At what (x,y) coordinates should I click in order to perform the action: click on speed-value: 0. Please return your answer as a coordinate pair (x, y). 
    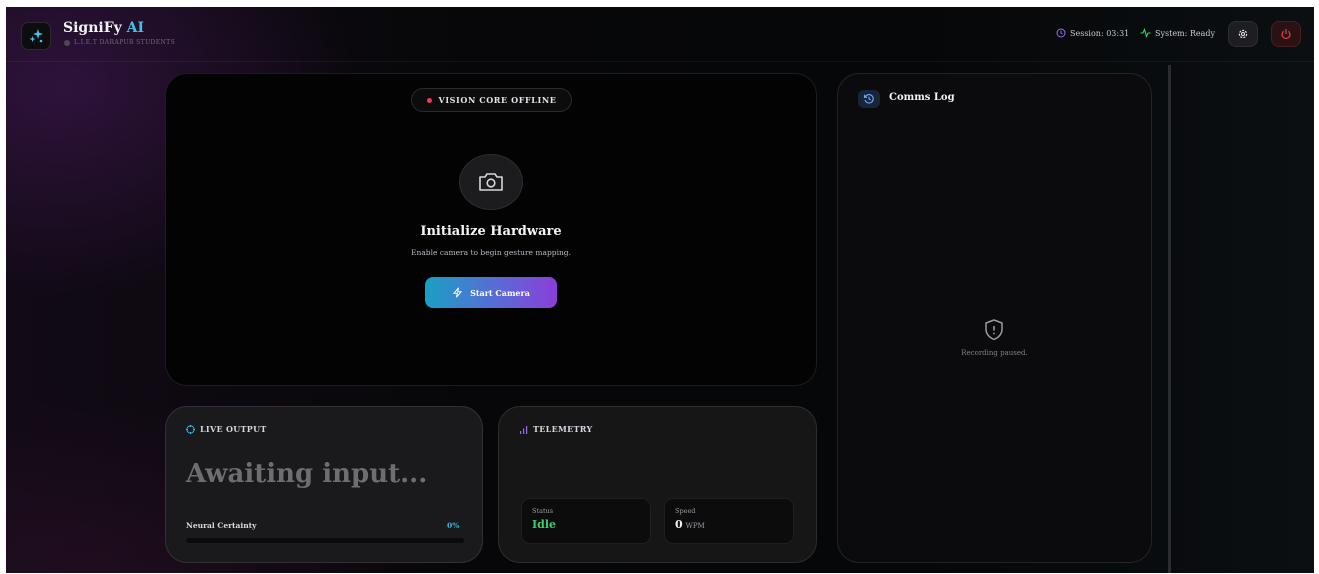
    Looking at the image, I should click on (679, 524).